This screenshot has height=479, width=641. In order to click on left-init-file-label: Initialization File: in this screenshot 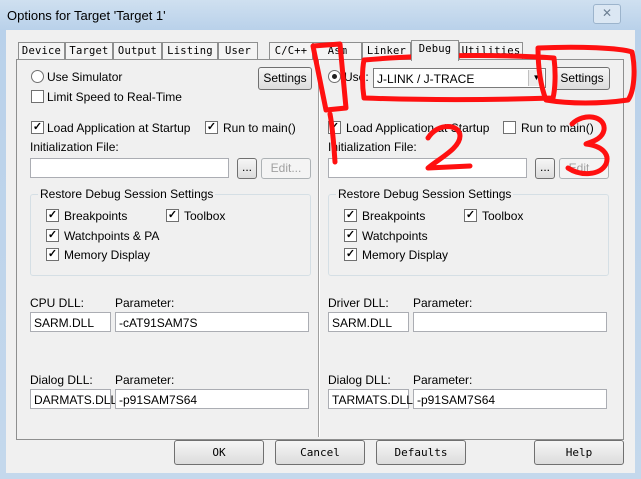, I will do `click(74, 147)`.